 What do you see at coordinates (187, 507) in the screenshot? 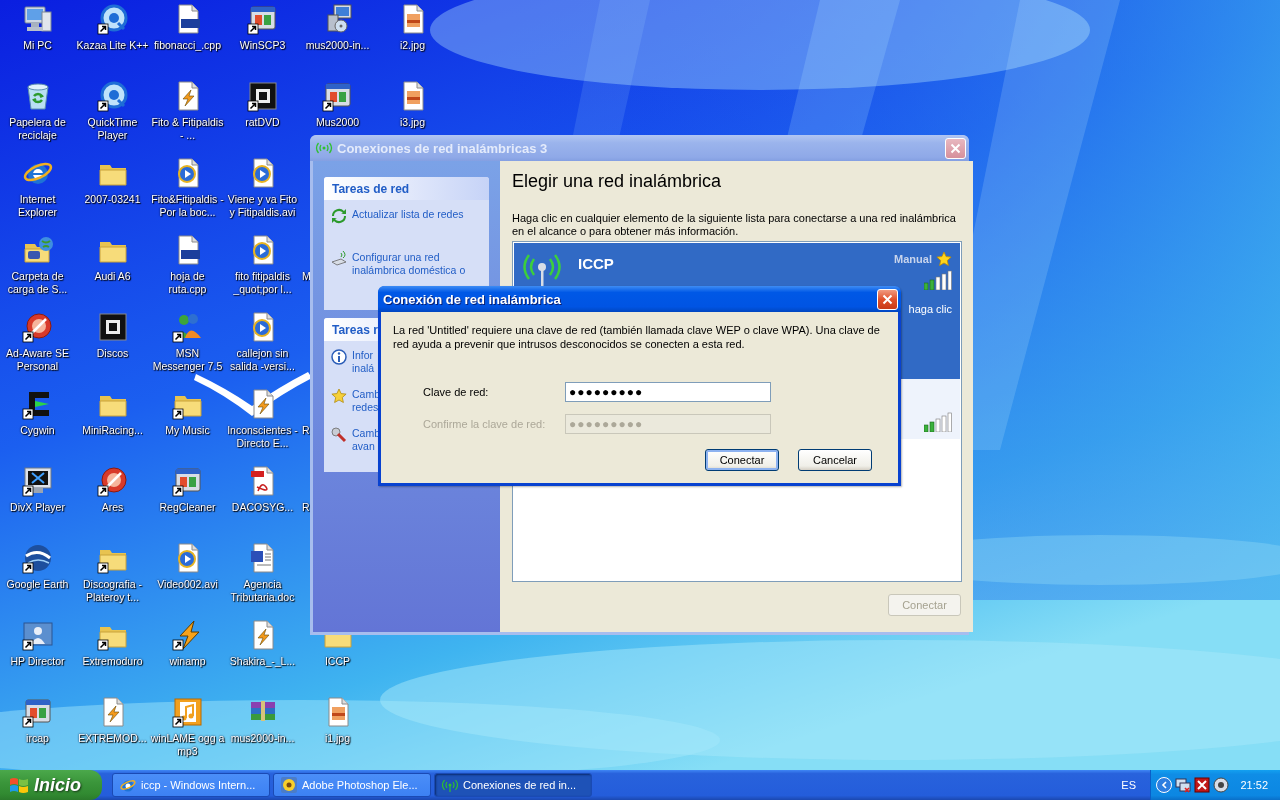
I see `icon-label: RegCleaner` at bounding box center [187, 507].